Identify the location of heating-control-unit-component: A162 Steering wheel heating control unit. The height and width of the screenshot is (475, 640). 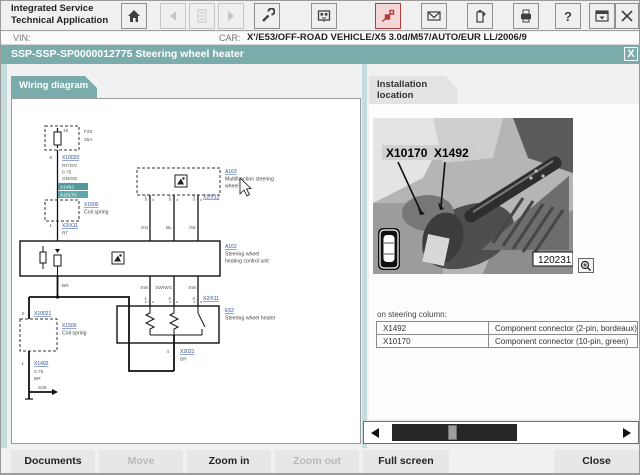
(144, 258).